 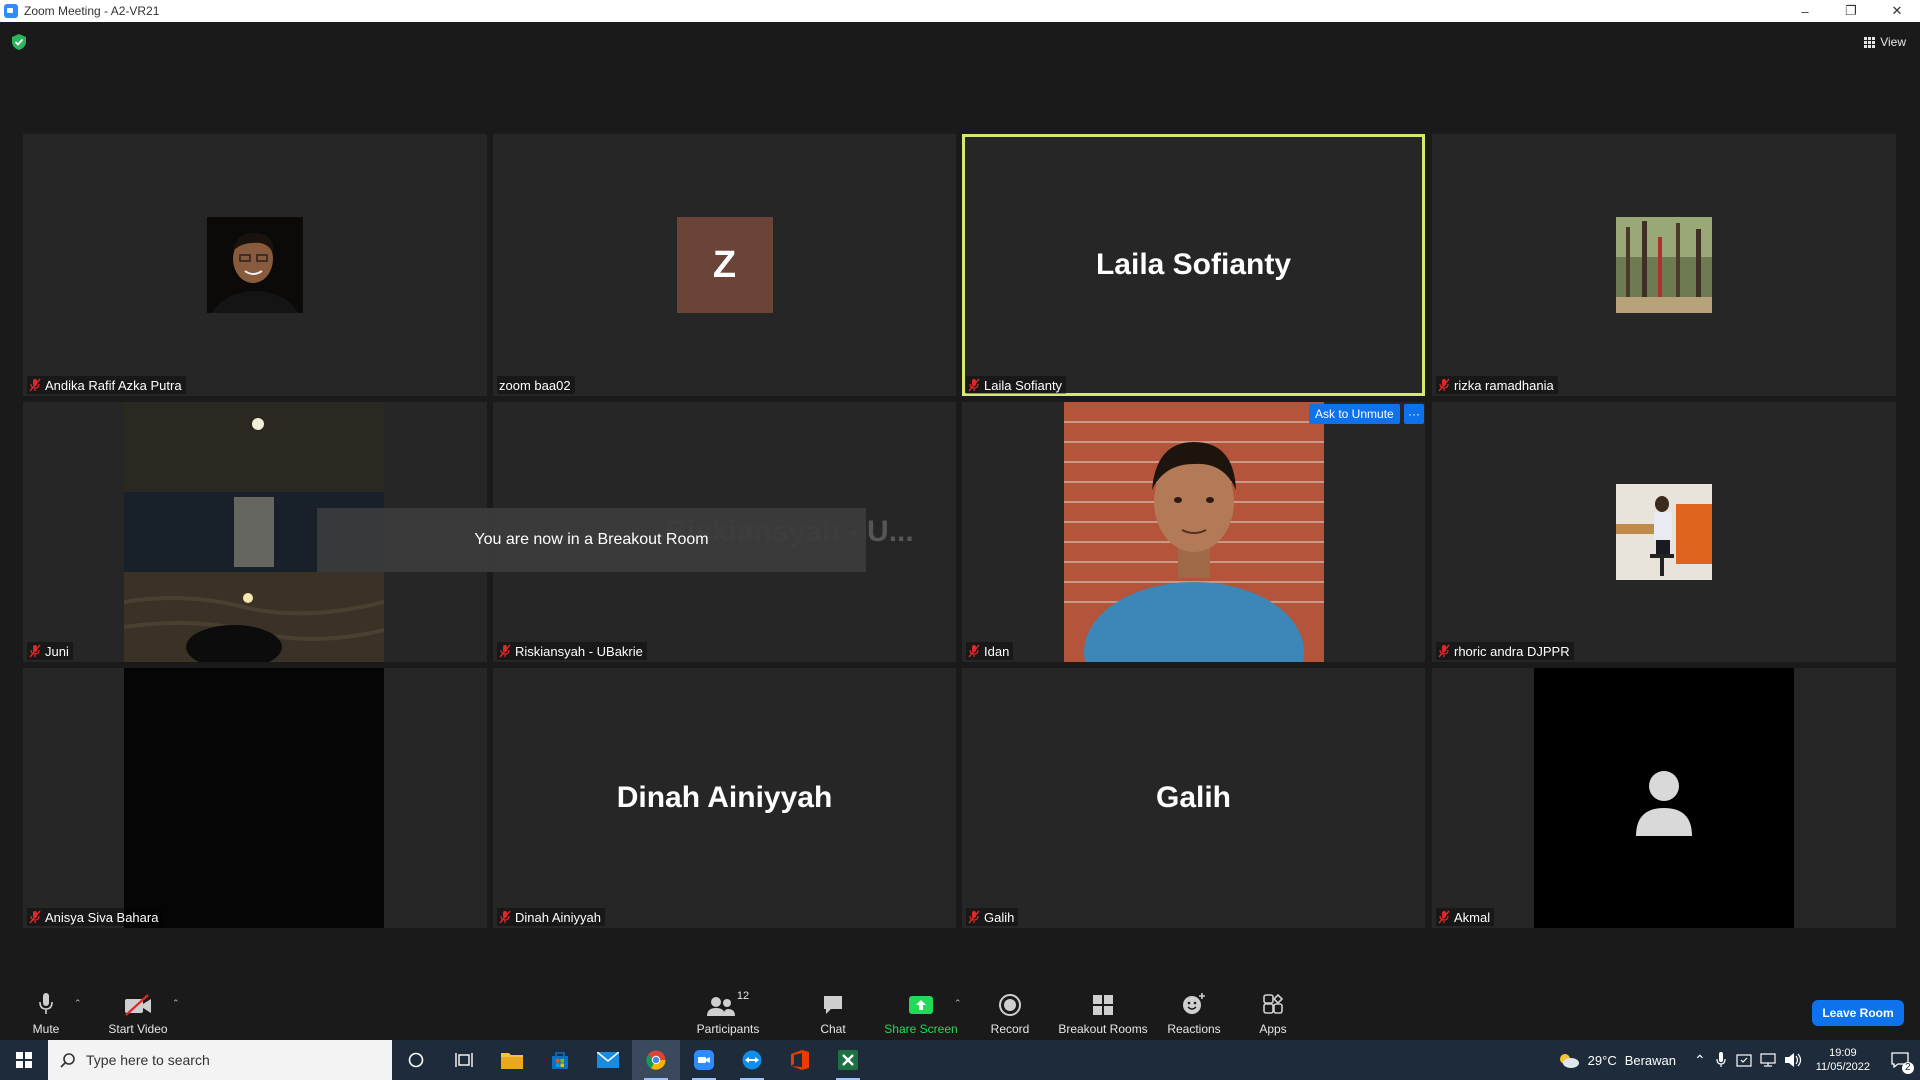 I want to click on notification-count-badge: 2, so click(x=1908, y=1068).